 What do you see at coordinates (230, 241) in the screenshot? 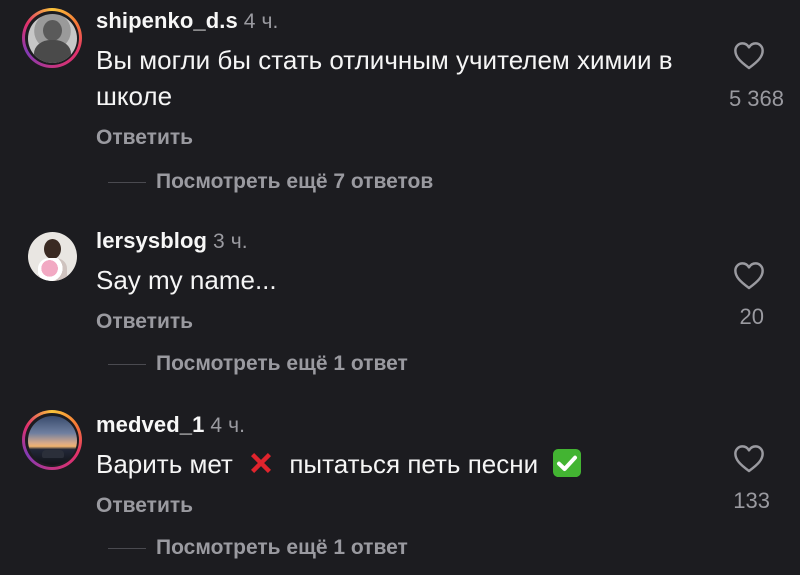
I see `comment-time: 3 ч.` at bounding box center [230, 241].